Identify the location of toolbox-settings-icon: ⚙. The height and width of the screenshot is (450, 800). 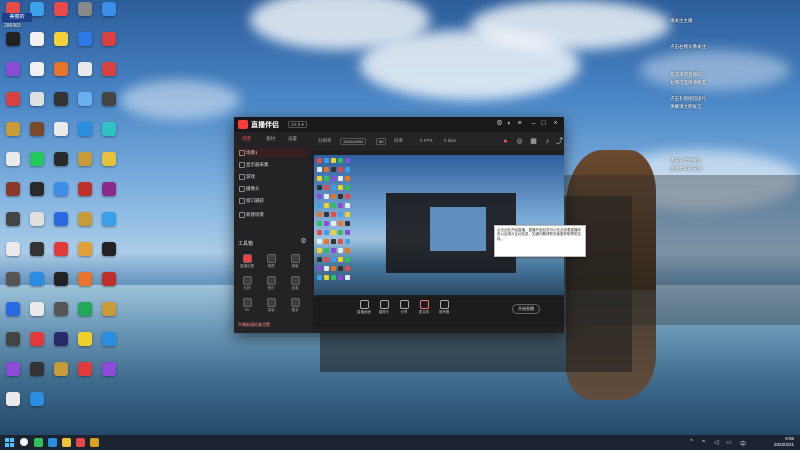
(303, 241).